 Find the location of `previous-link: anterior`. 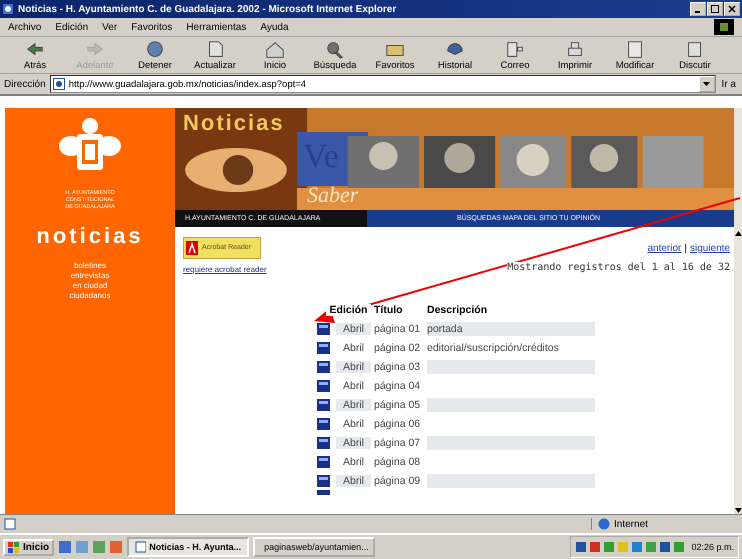

previous-link: anterior is located at coordinates (664, 248).